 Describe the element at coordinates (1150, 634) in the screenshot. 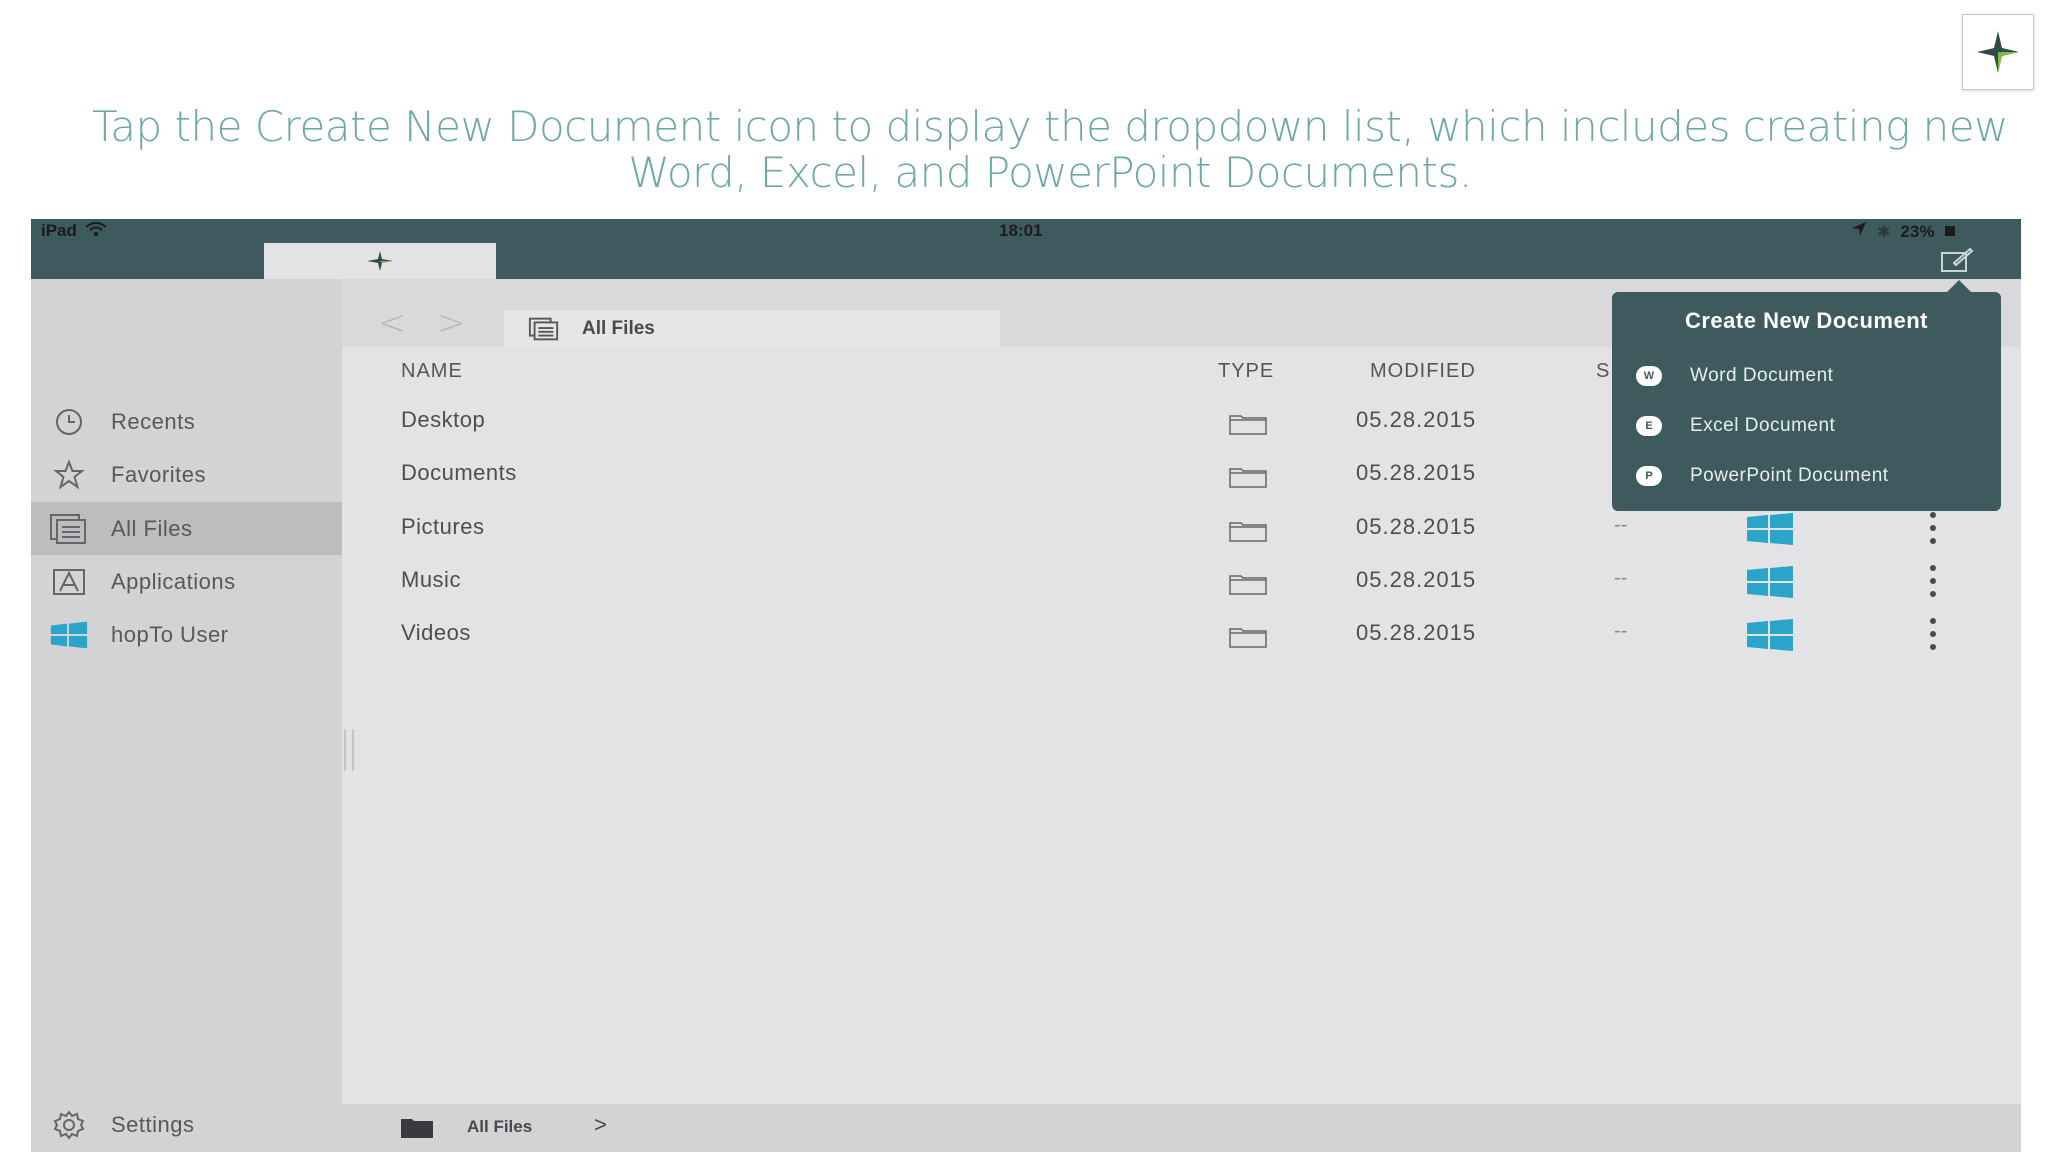

I see `table-row: Videos 05.28.2015 --` at that location.